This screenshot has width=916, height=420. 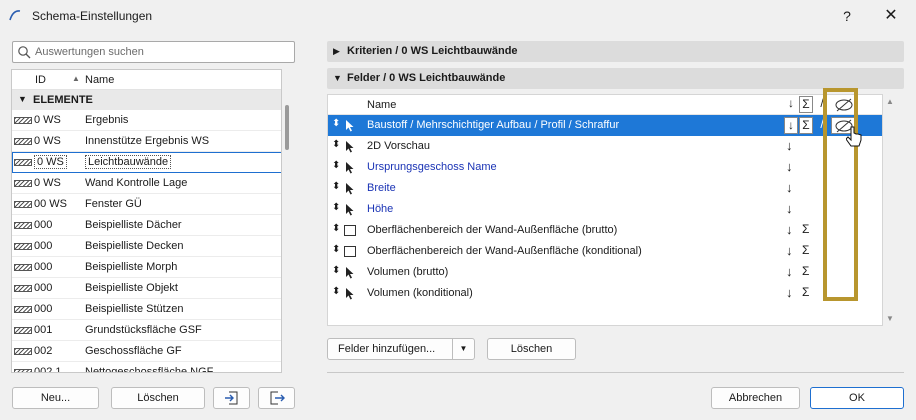 I want to click on list-item: 00 WS Fenster GÜ, so click(x=146, y=204).